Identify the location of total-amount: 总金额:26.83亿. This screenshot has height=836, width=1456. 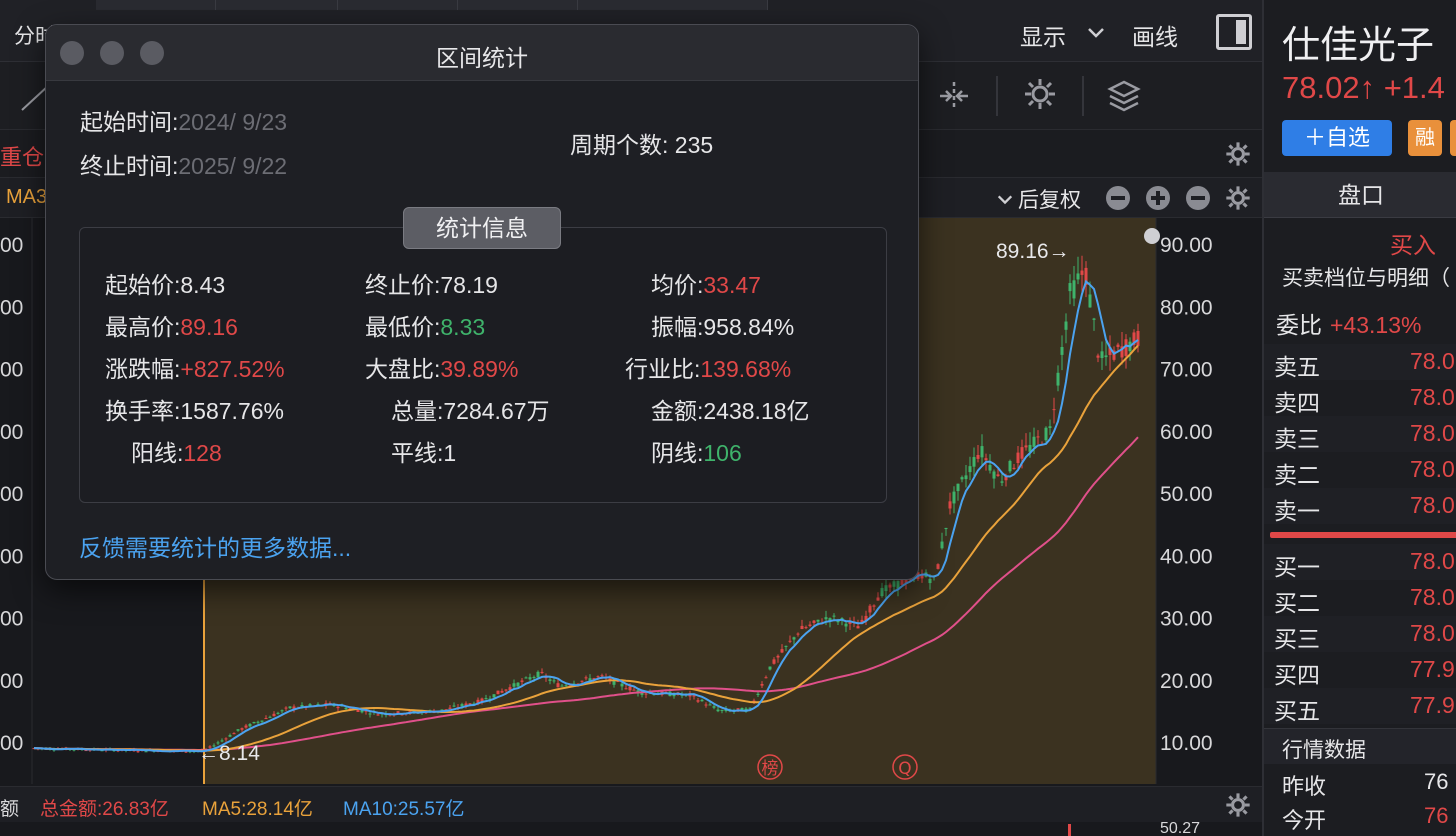
(104, 809).